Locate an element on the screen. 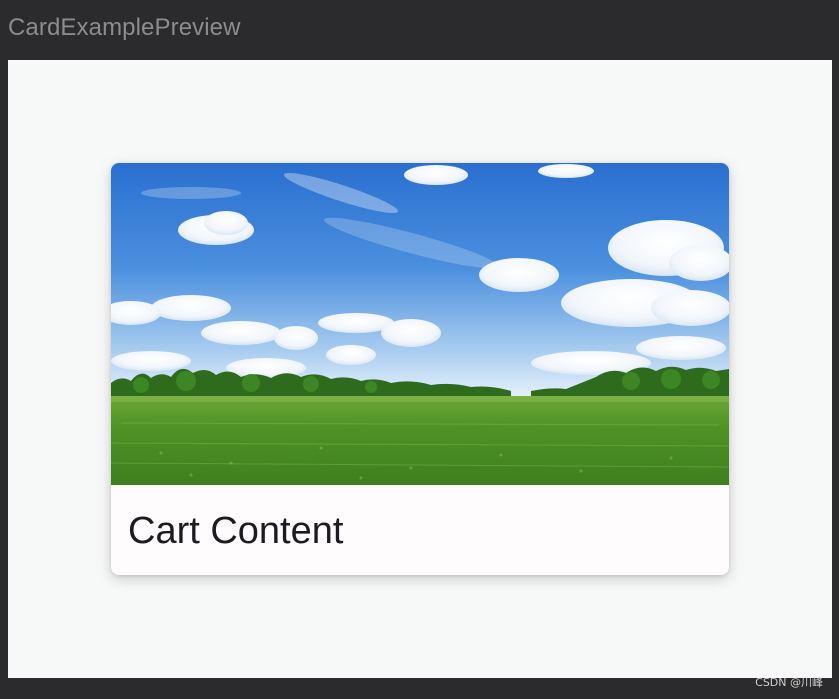  card-content-text: Cart Content is located at coordinates (236, 531).